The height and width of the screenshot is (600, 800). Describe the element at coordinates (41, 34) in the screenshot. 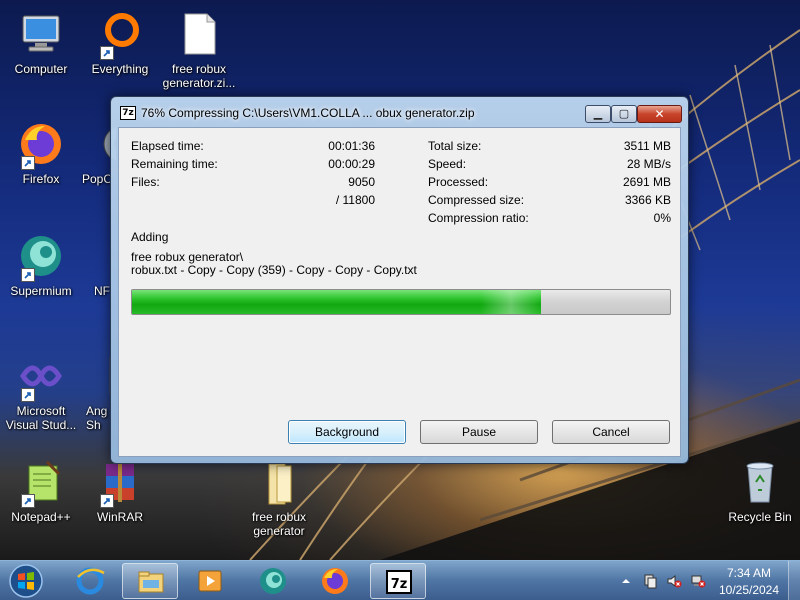

I see `computer-icon` at that location.